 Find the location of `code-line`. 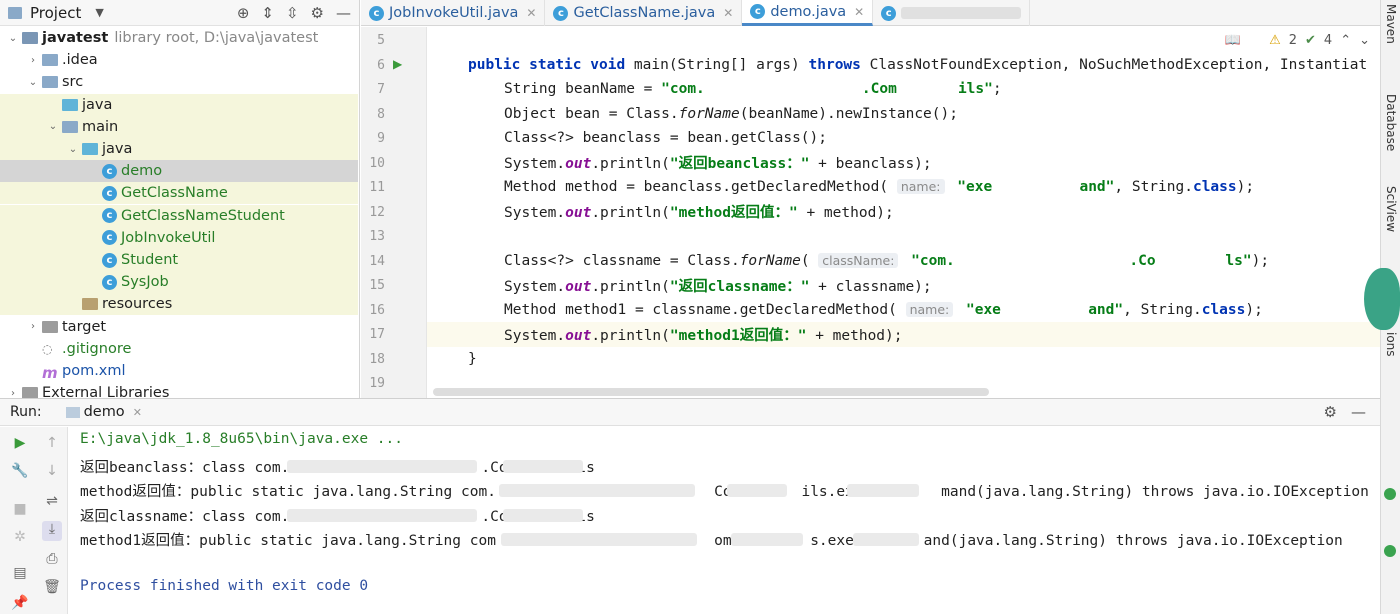

code-line is located at coordinates (903, 236).